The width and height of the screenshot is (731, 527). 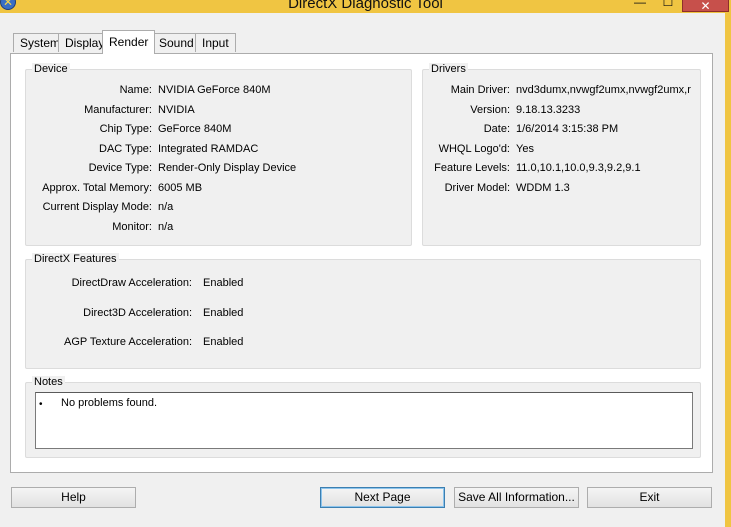 What do you see at coordinates (543, 188) in the screenshot?
I see `driver-model-value: WDDM 1.3` at bounding box center [543, 188].